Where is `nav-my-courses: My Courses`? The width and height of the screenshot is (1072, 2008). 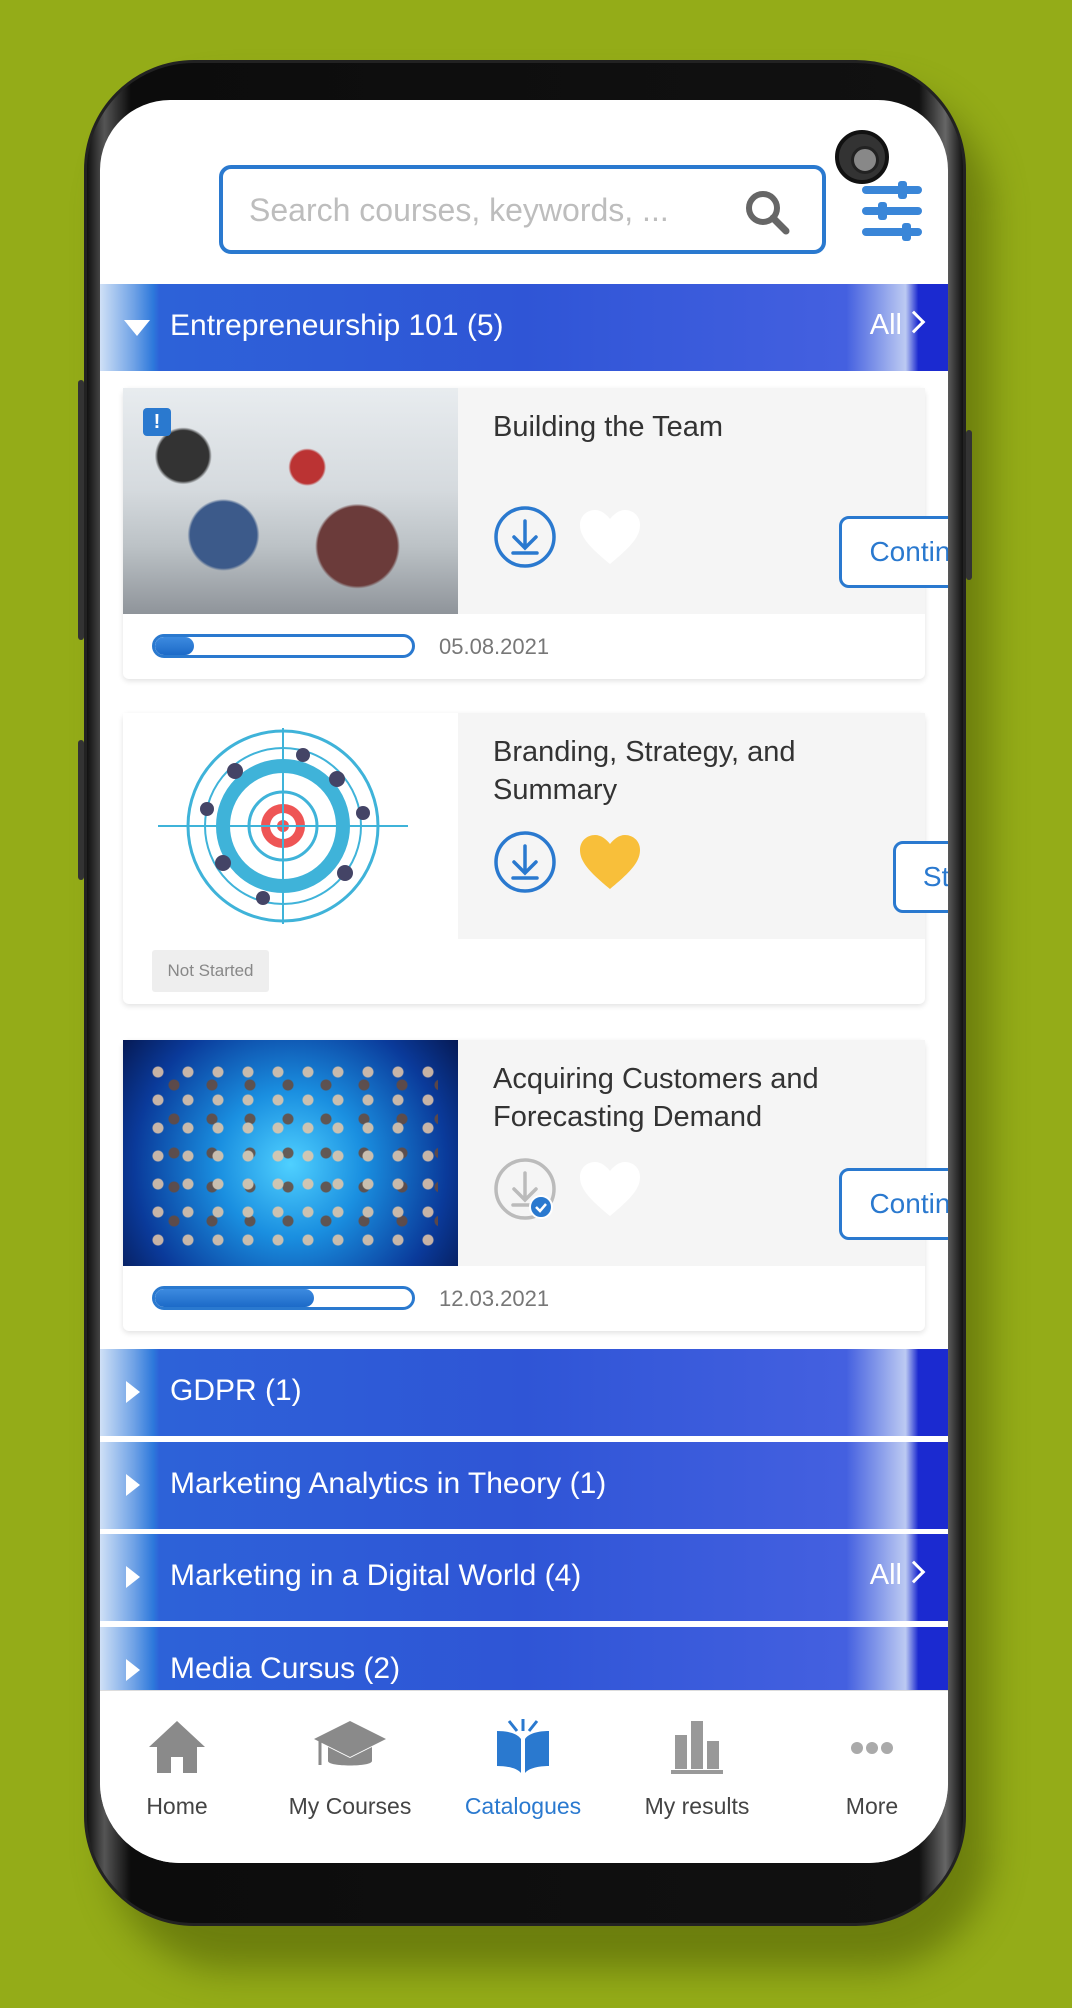 nav-my-courses: My Courses is located at coordinates (350, 1771).